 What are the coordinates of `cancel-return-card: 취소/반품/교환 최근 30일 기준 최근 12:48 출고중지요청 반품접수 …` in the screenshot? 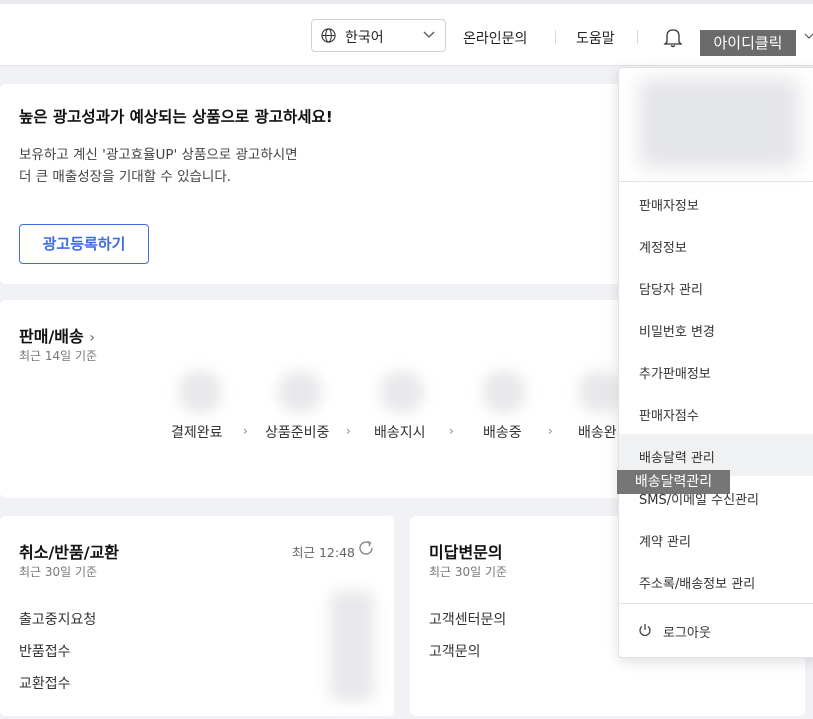 It's located at (197, 616).